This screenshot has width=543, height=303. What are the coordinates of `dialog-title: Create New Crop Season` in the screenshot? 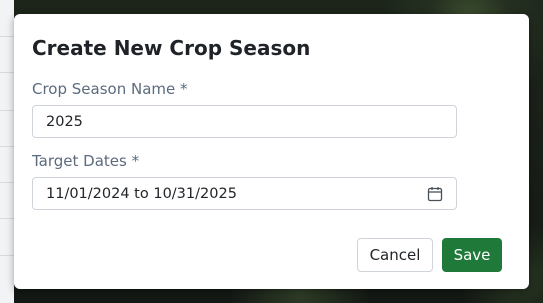 It's located at (171, 48).